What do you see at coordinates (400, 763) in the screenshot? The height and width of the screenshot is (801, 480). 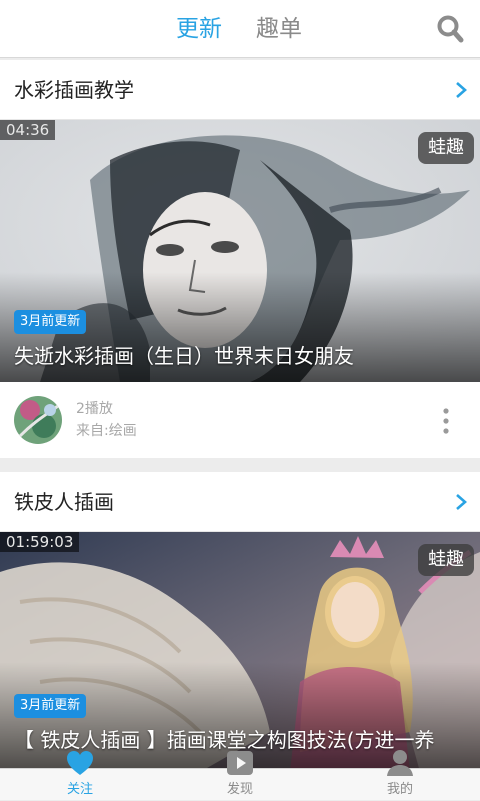 I see `user-icon` at bounding box center [400, 763].